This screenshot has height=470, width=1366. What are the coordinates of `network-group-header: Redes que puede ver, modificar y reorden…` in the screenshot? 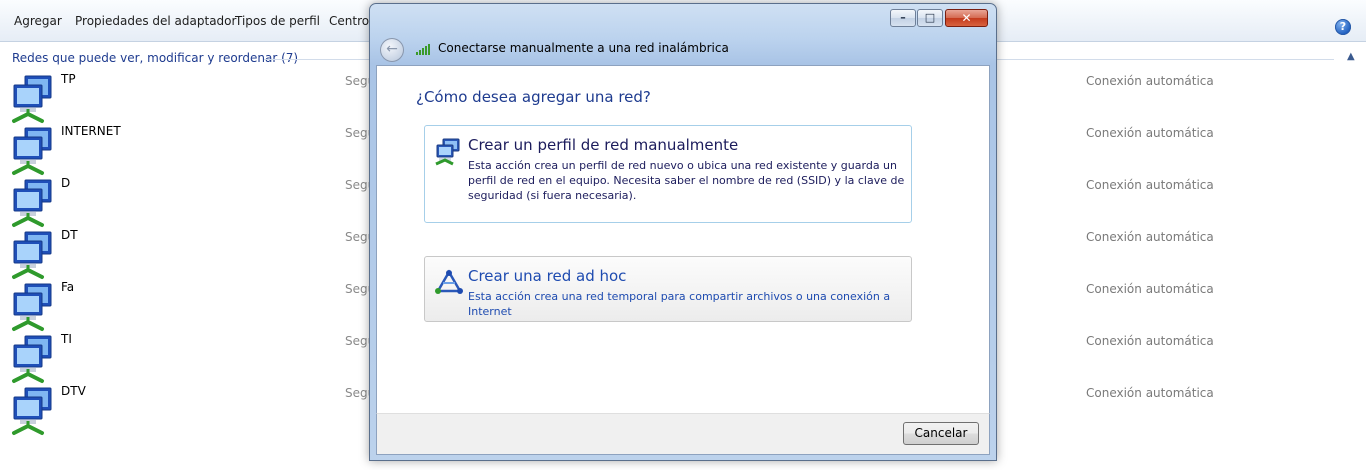 It's located at (155, 58).